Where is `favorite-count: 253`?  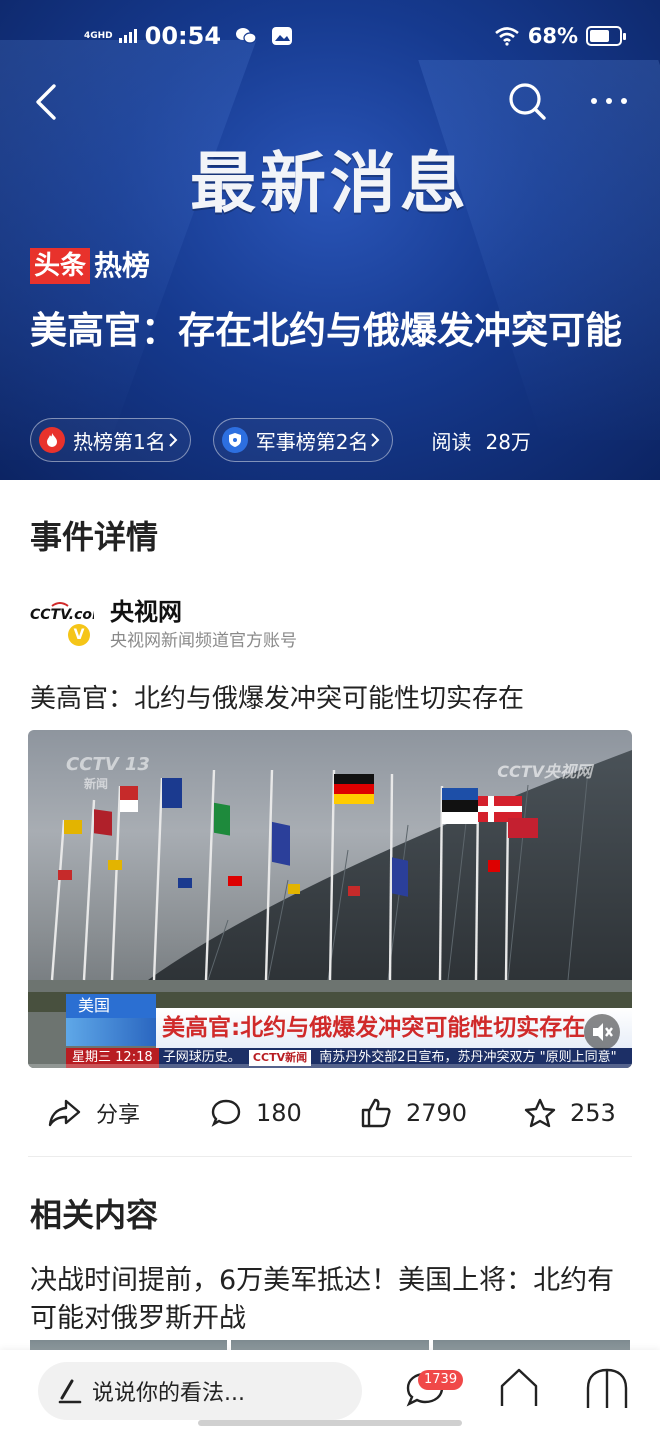
favorite-count: 253 is located at coordinates (593, 1113).